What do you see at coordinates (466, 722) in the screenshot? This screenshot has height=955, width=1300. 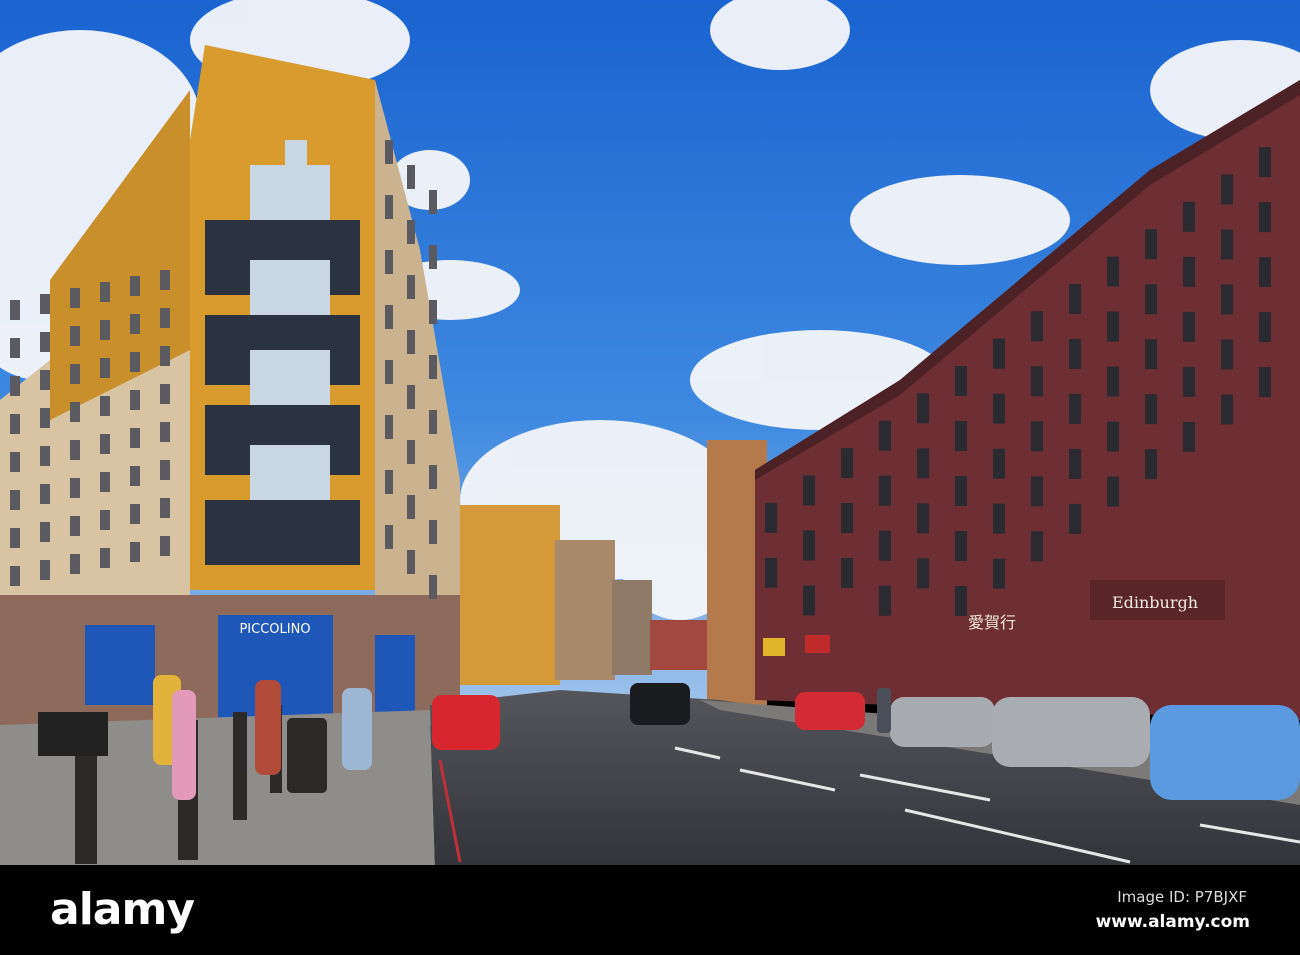 I see `red-car` at bounding box center [466, 722].